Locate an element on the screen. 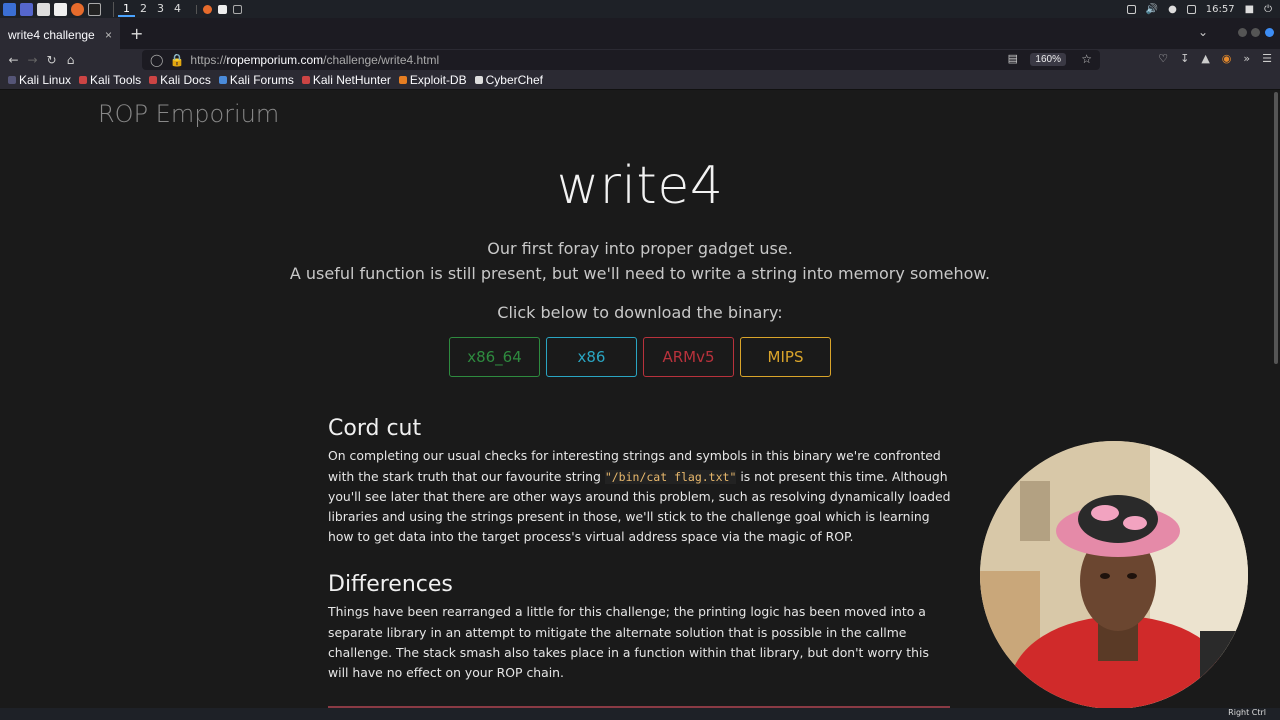  home-icon: ⌂ is located at coordinates (70, 60).